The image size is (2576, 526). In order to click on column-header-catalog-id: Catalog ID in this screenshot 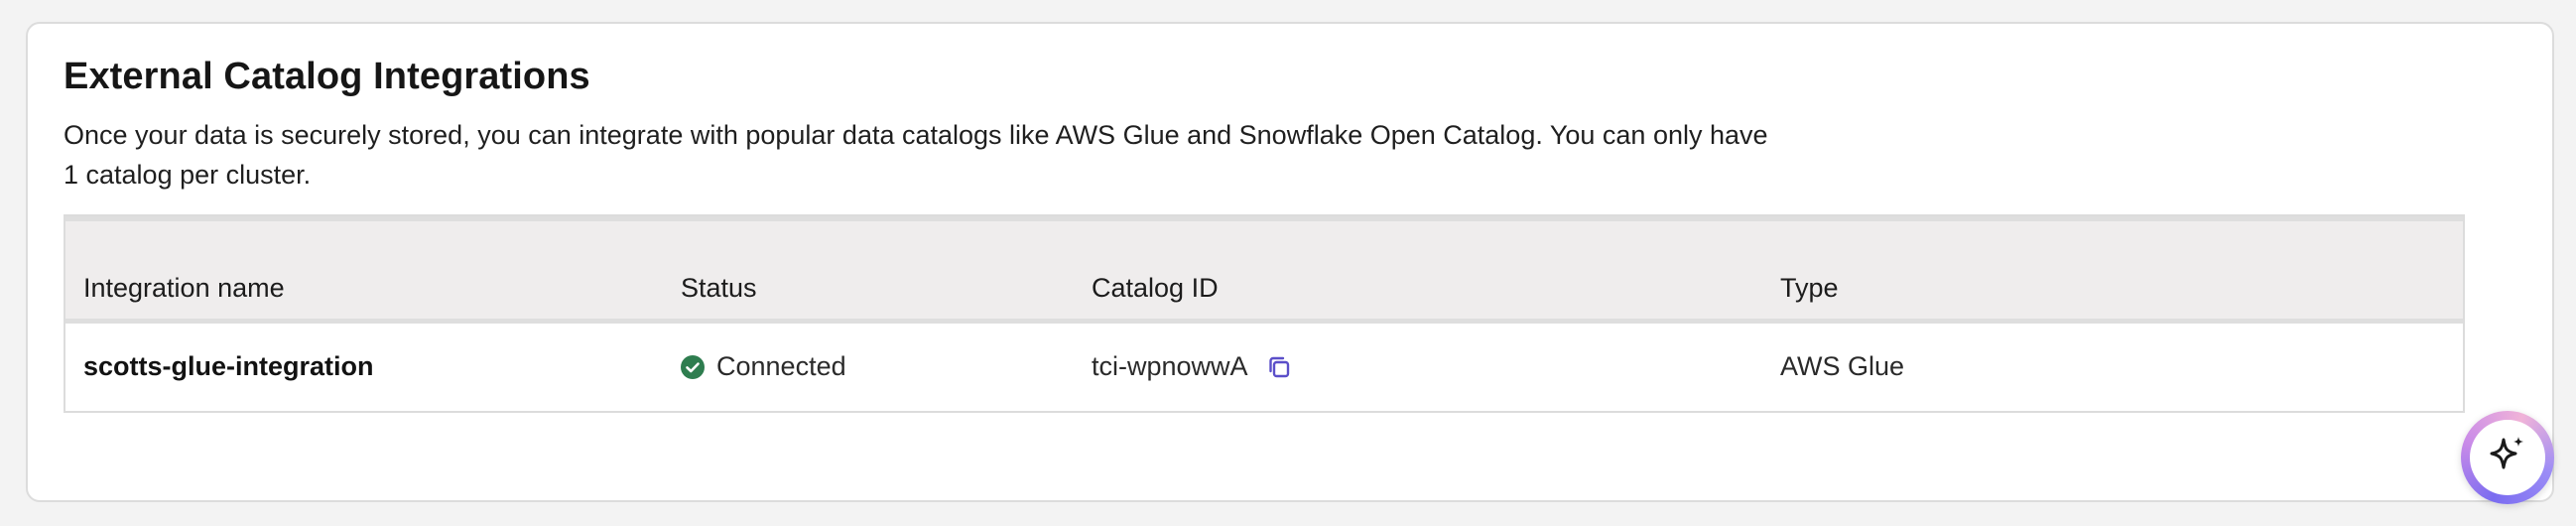, I will do `click(1156, 288)`.